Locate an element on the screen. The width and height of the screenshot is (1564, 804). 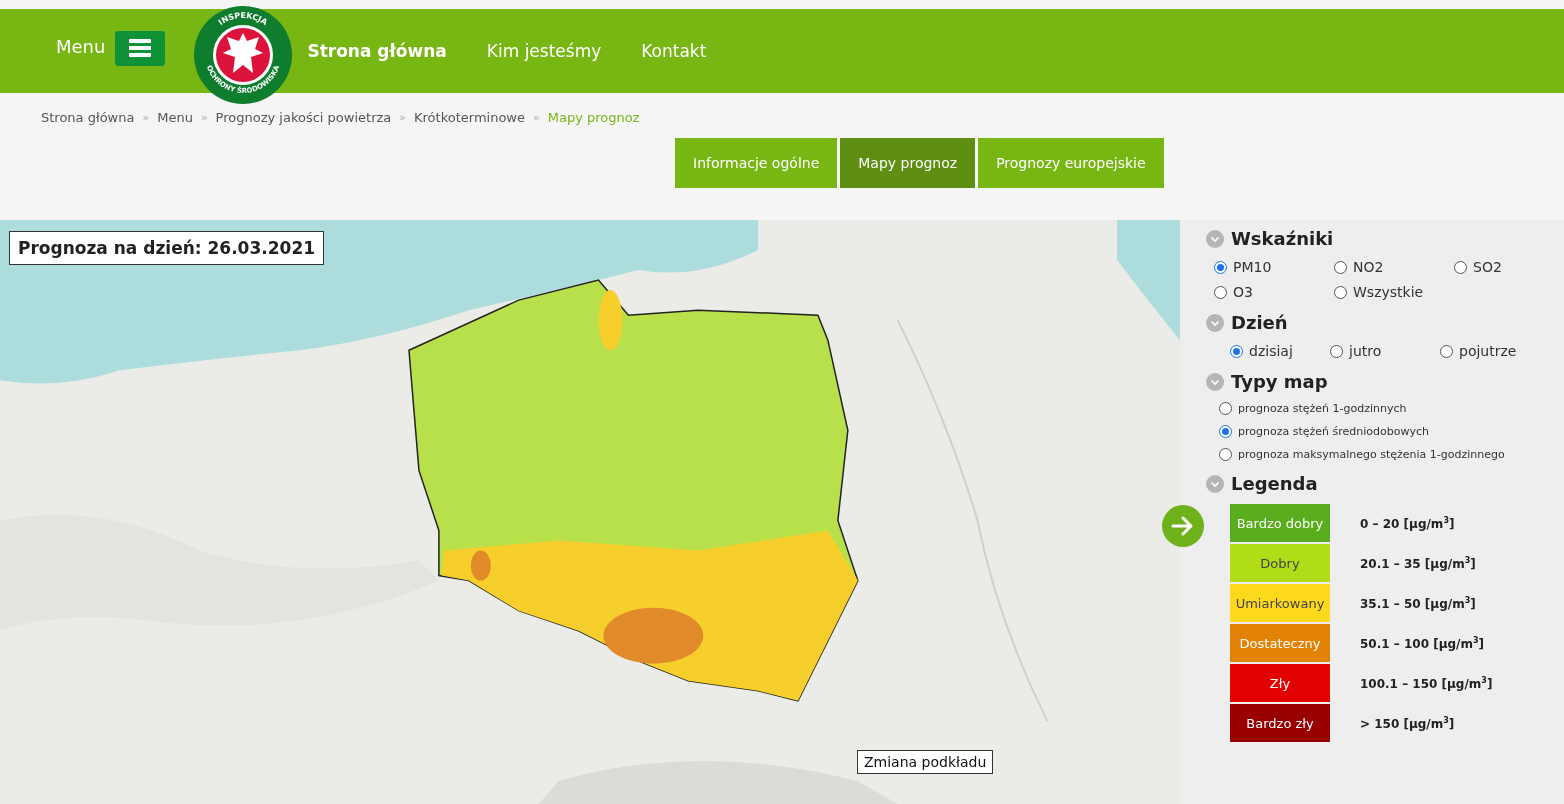
breadcrumb-link: Prognozy jakości powietrza is located at coordinates (303, 117).